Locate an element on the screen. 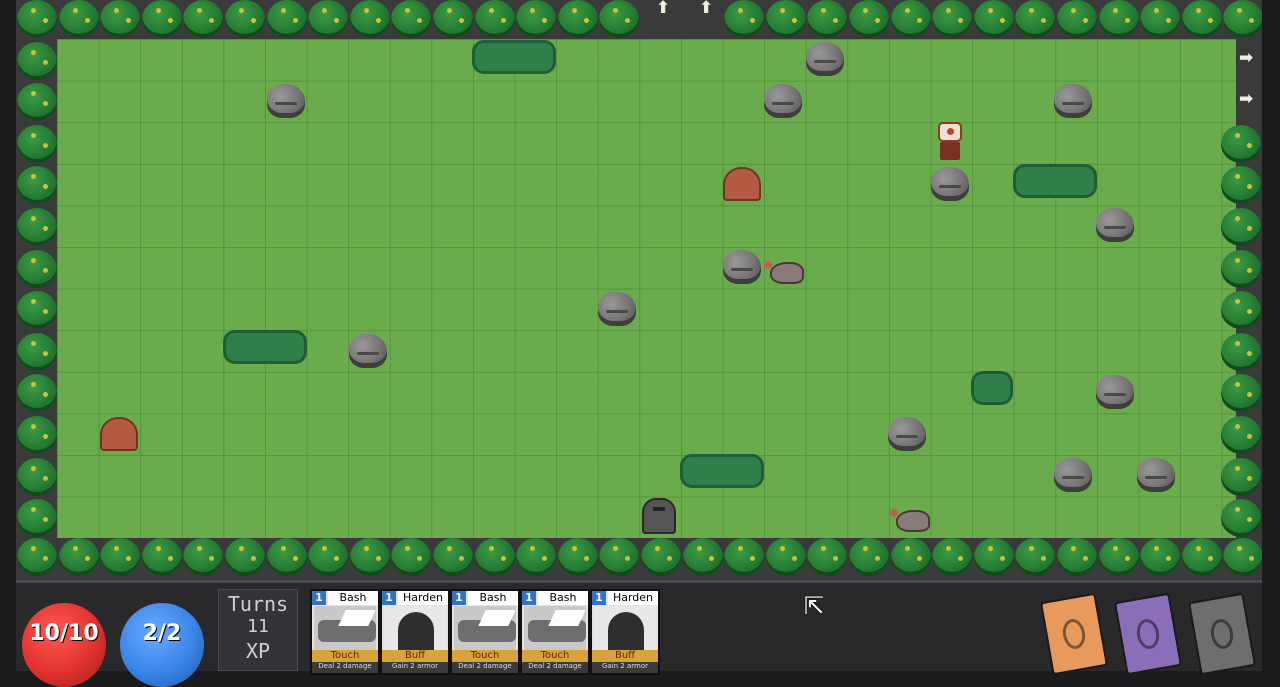  totem-base is located at coordinates (950, 151).